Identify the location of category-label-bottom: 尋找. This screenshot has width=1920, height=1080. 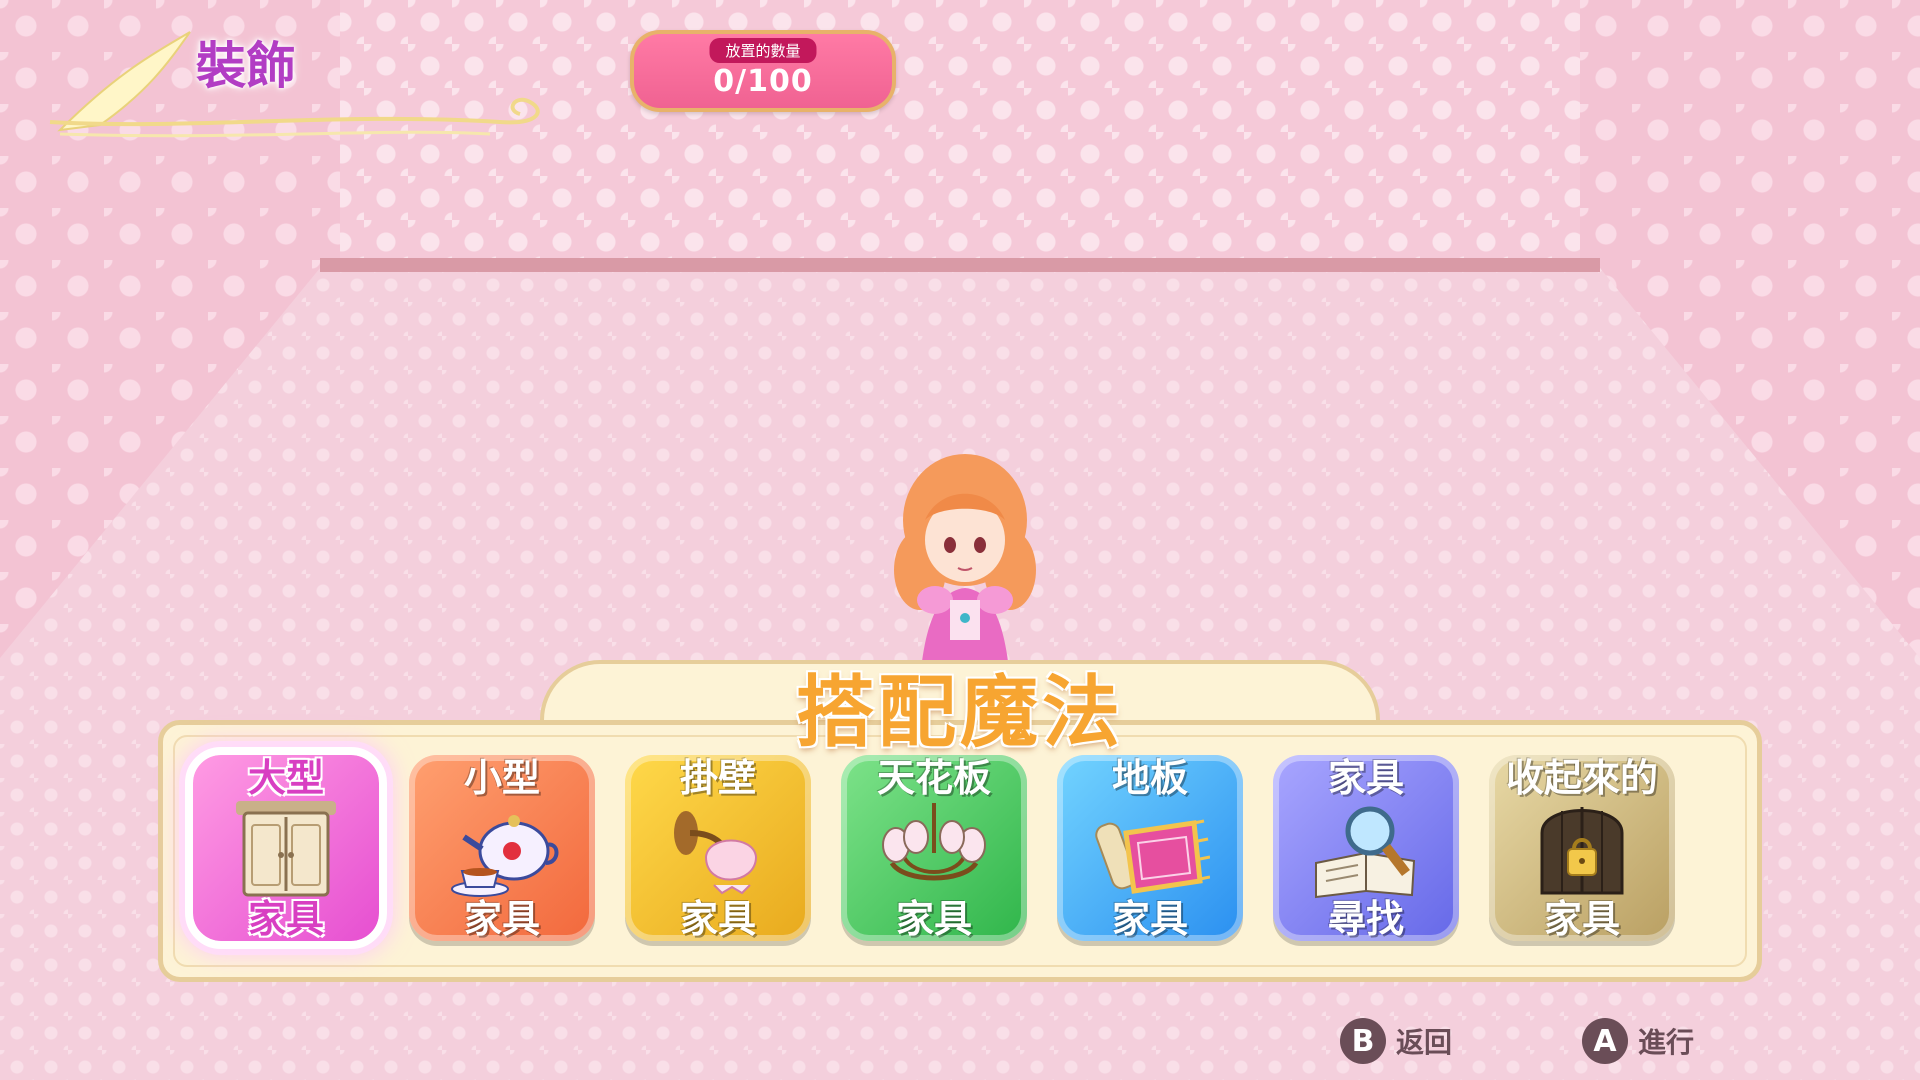
(1365, 919).